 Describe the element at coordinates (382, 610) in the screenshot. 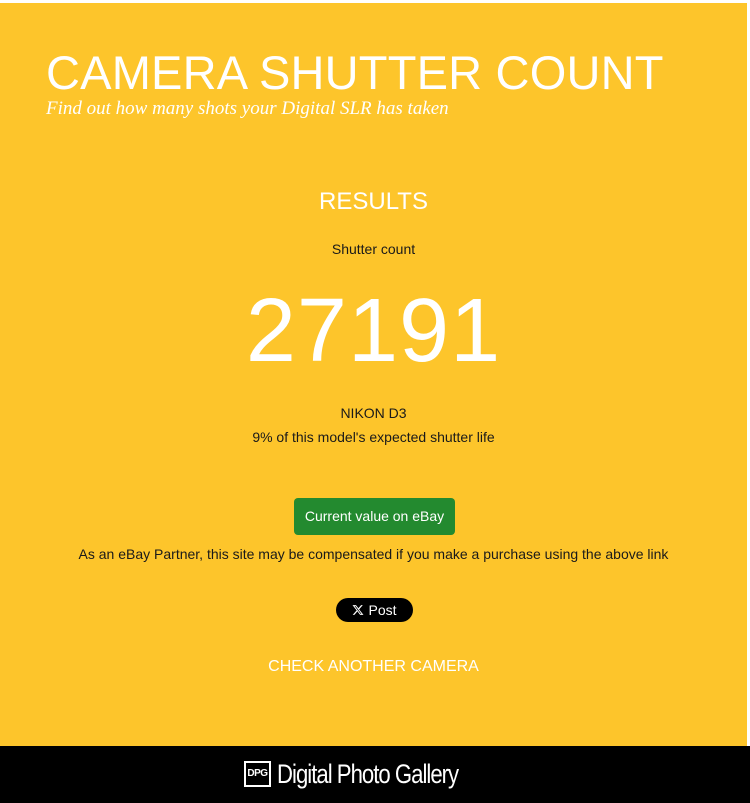

I see `post-button-label: Post` at that location.